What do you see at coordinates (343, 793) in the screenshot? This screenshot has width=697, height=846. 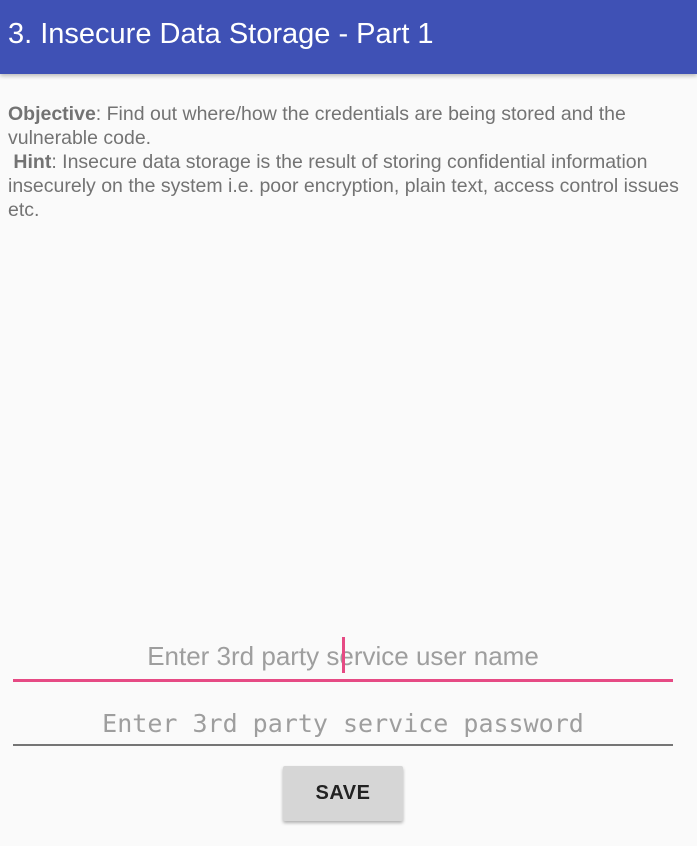 I see `save-button: SAVE` at bounding box center [343, 793].